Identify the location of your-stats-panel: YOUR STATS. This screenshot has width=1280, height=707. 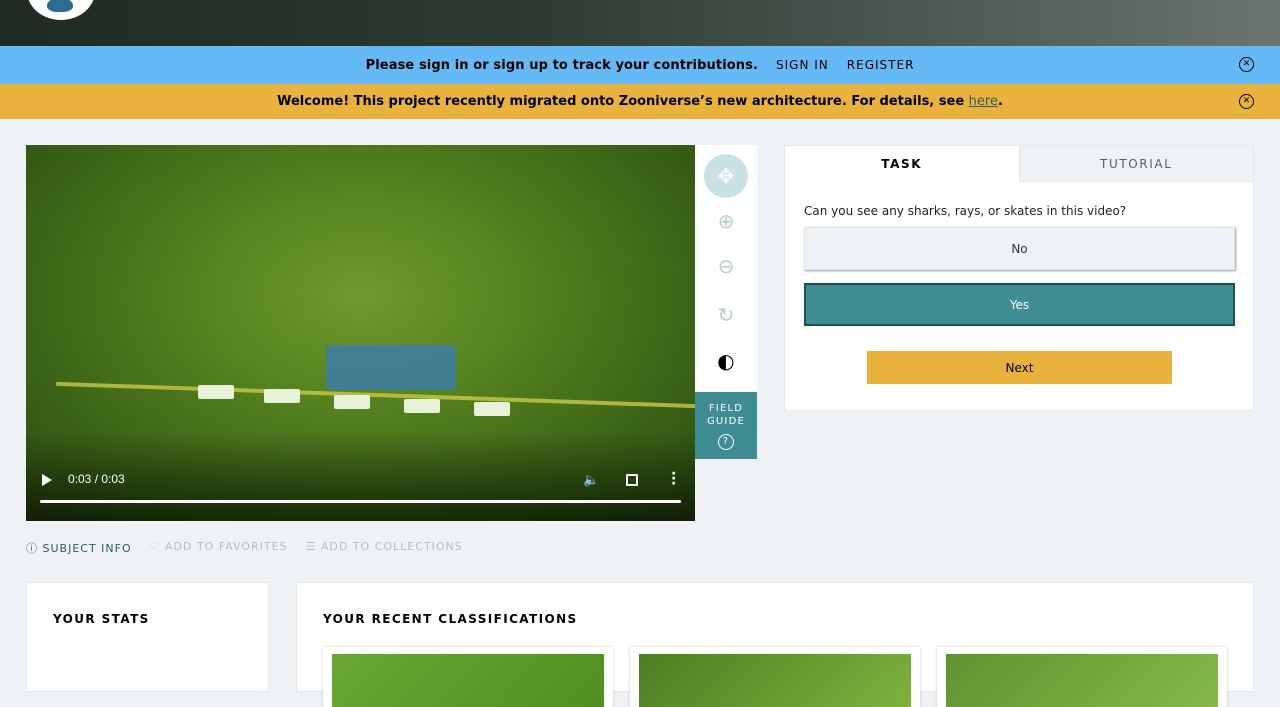
(147, 637).